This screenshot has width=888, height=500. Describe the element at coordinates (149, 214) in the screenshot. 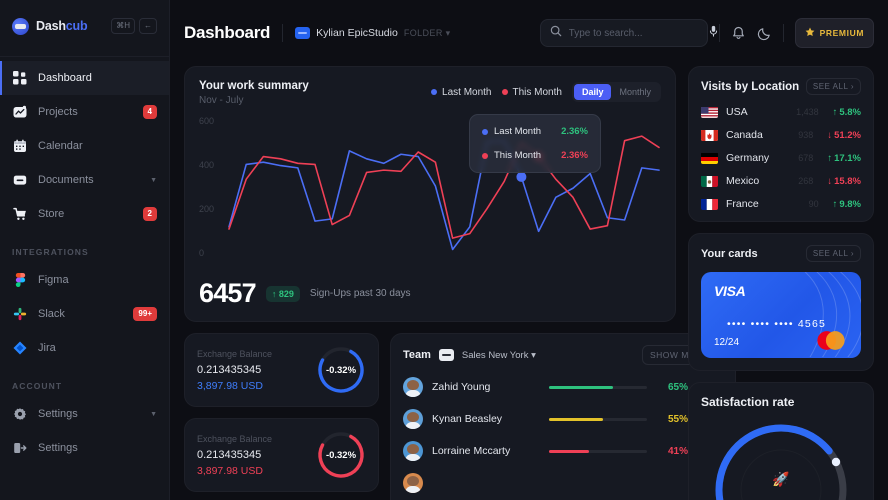

I see `sidebar-badge: 2` at that location.